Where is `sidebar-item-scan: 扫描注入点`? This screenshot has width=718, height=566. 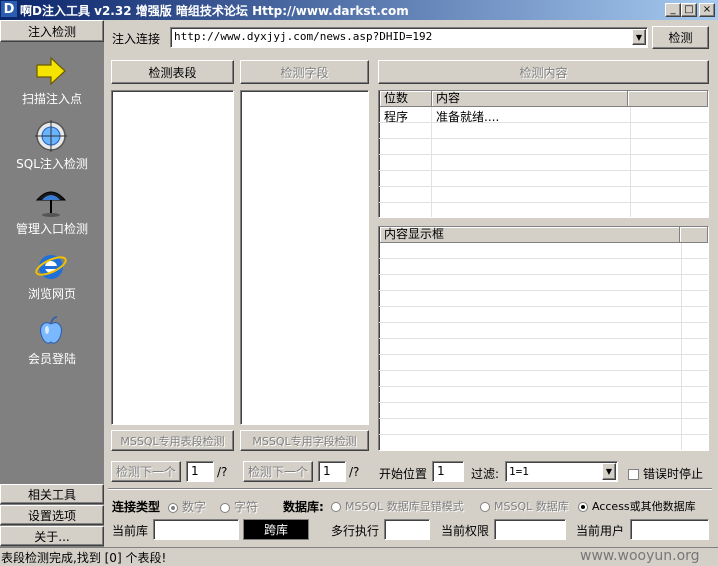
sidebar-item-scan: 扫描注入点 is located at coordinates (52, 84).